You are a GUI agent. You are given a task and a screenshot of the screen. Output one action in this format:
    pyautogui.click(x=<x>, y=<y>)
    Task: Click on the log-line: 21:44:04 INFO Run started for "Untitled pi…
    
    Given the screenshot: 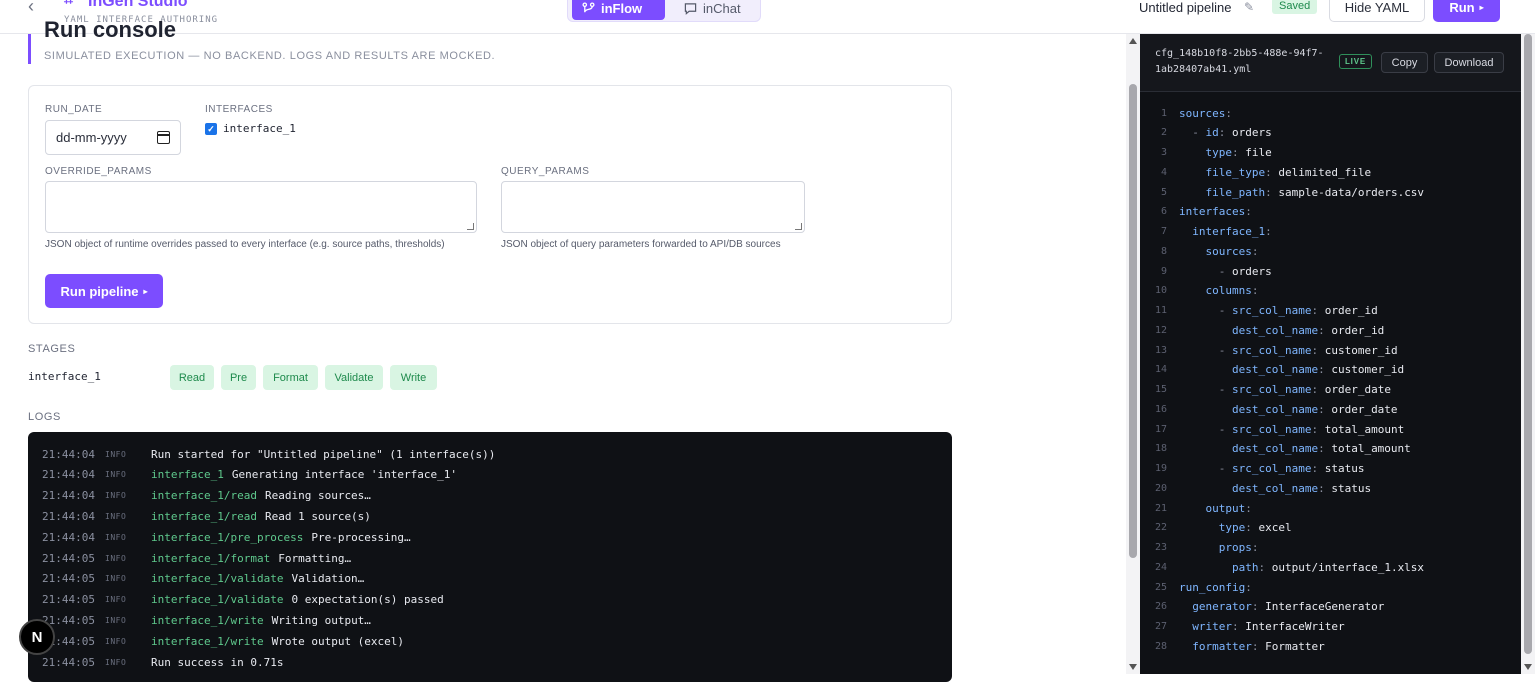 What is the action you would take?
    pyautogui.click(x=268, y=454)
    